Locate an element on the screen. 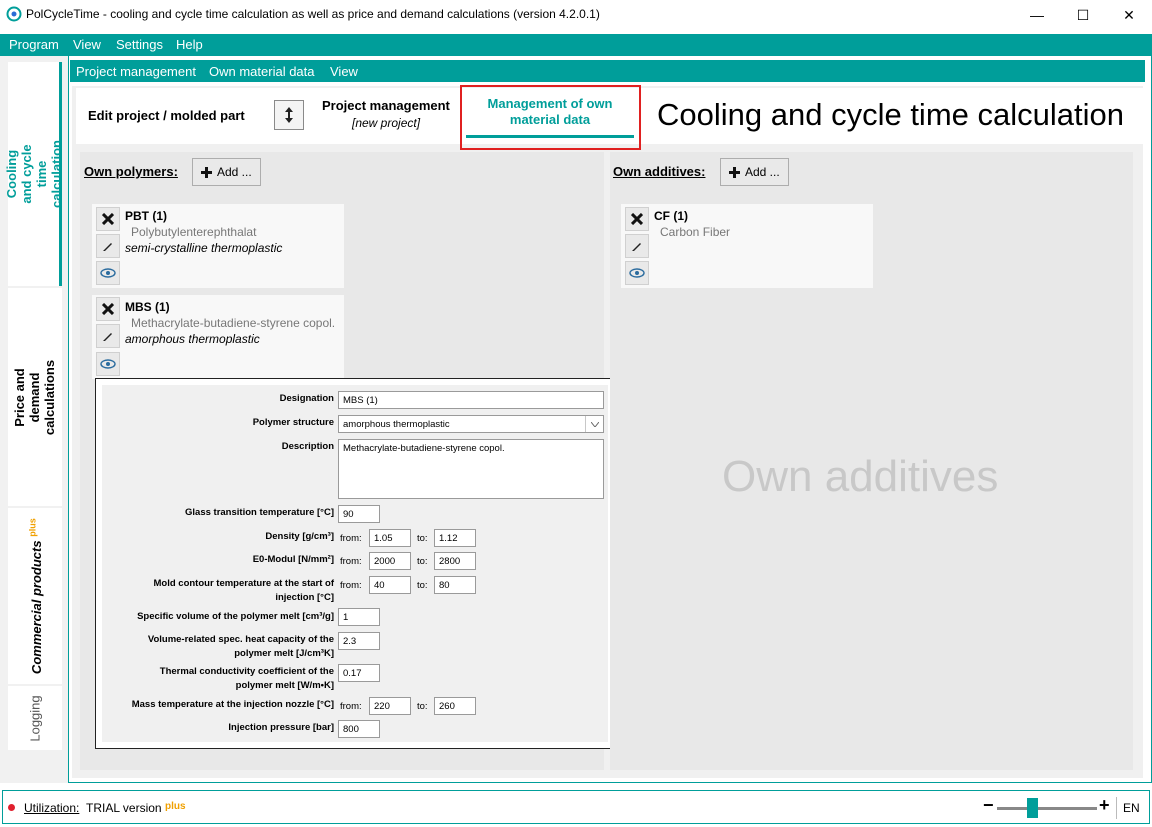 The height and width of the screenshot is (827, 1152). minimize-icon: — is located at coordinates (1037, 15).